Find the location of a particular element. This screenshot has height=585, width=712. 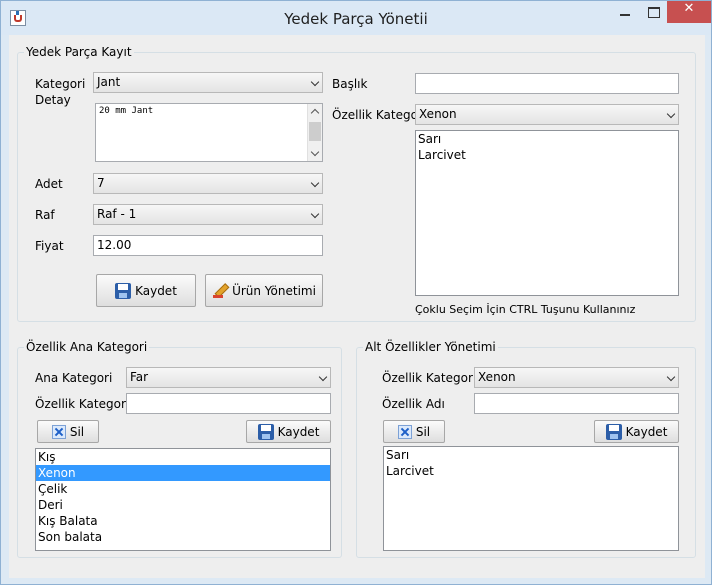

baslik-input is located at coordinates (547, 83).